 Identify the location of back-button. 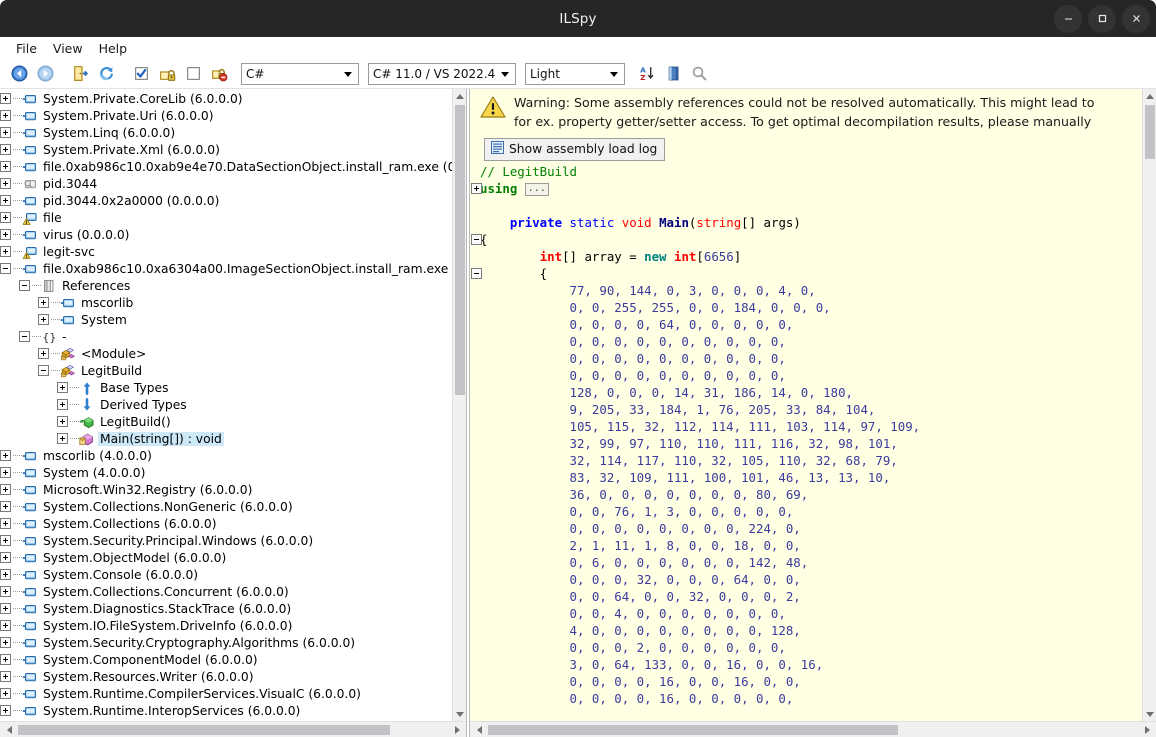
(19, 74).